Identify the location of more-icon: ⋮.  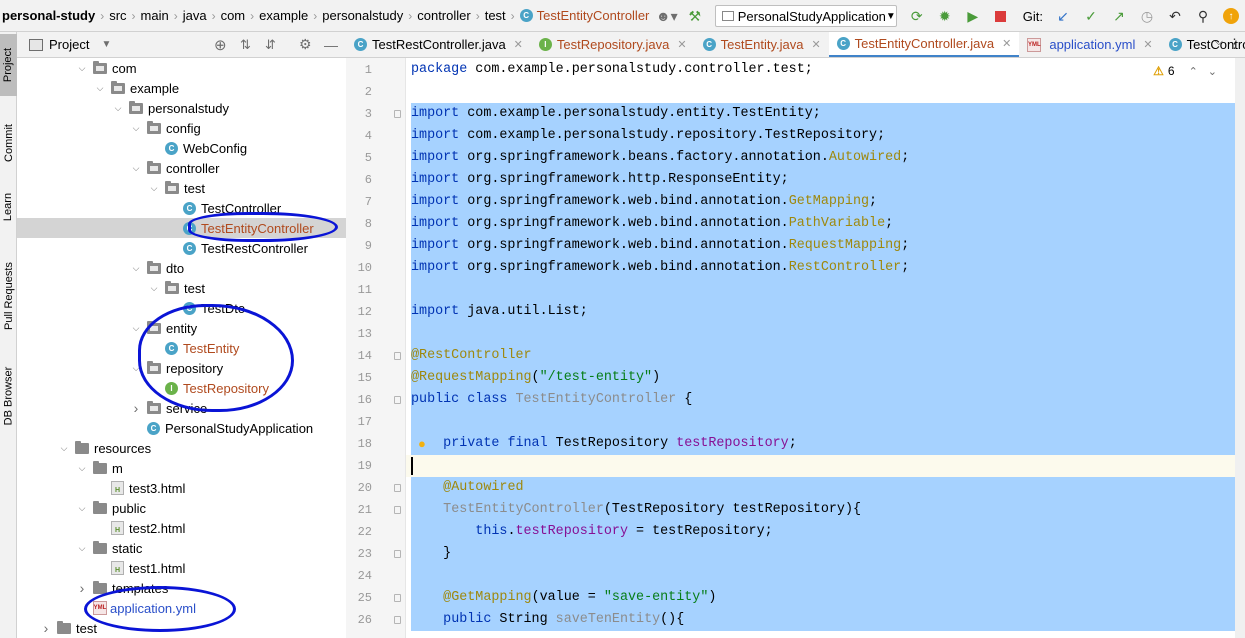
(1234, 44).